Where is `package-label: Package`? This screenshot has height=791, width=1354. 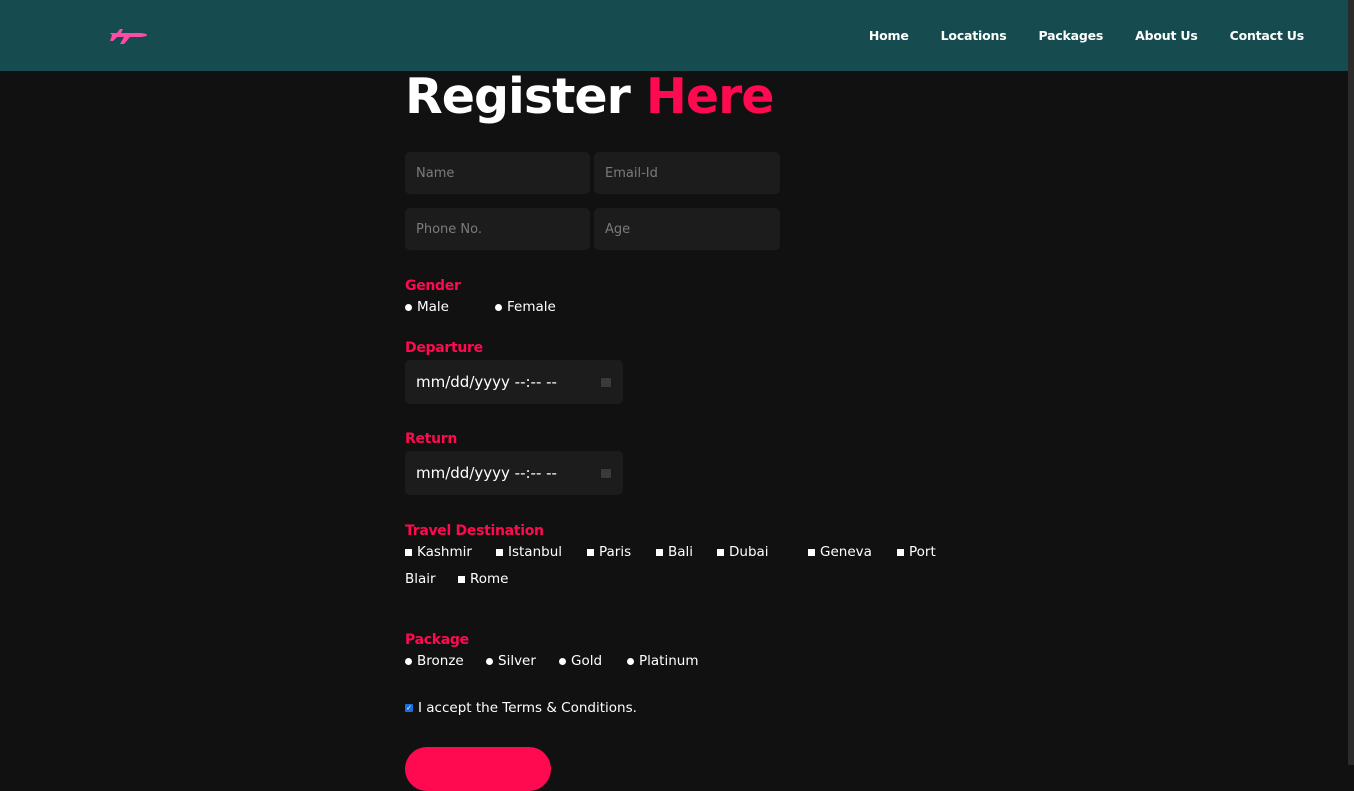
package-label: Package is located at coordinates (437, 640).